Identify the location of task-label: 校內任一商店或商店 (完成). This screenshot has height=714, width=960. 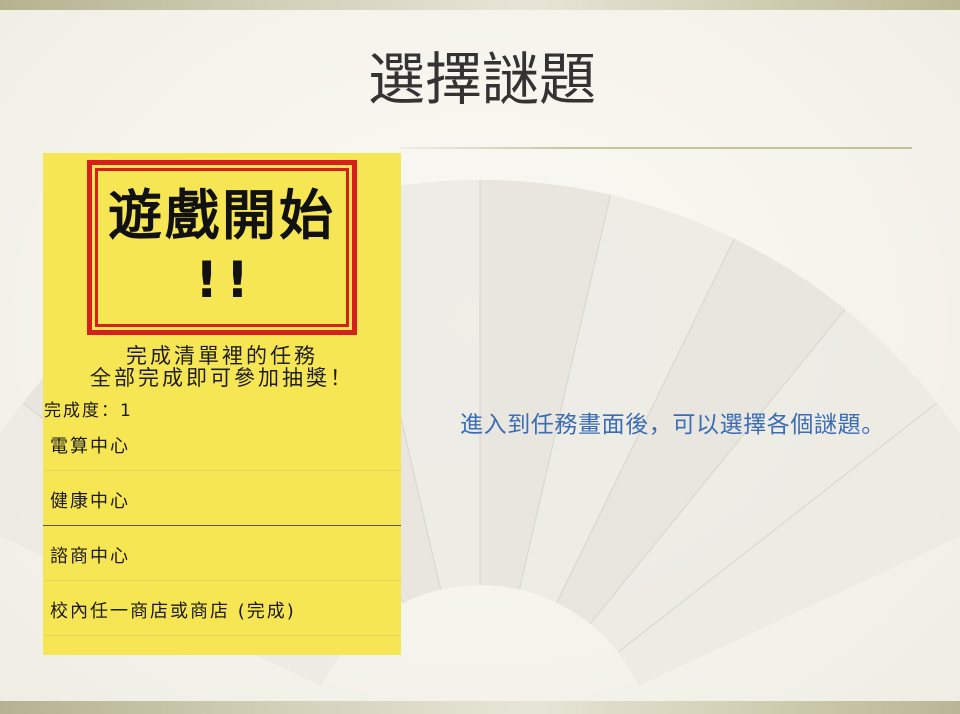
(173, 611).